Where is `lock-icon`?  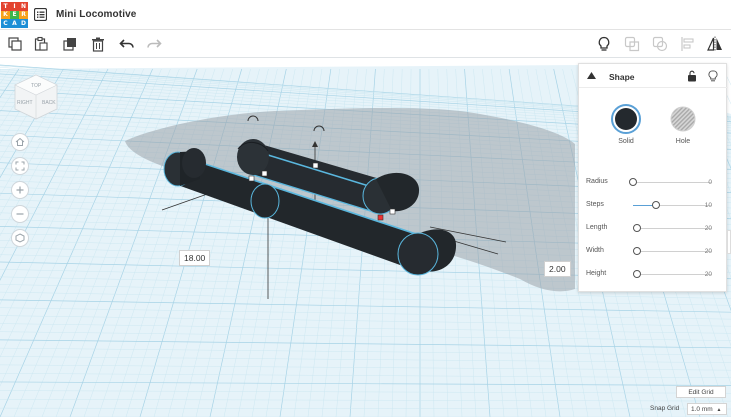 lock-icon is located at coordinates (692, 76).